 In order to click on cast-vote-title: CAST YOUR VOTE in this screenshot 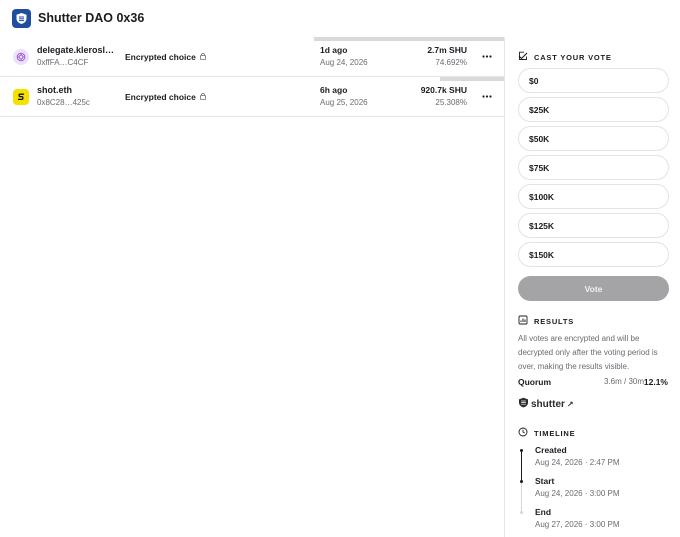, I will do `click(565, 57)`.